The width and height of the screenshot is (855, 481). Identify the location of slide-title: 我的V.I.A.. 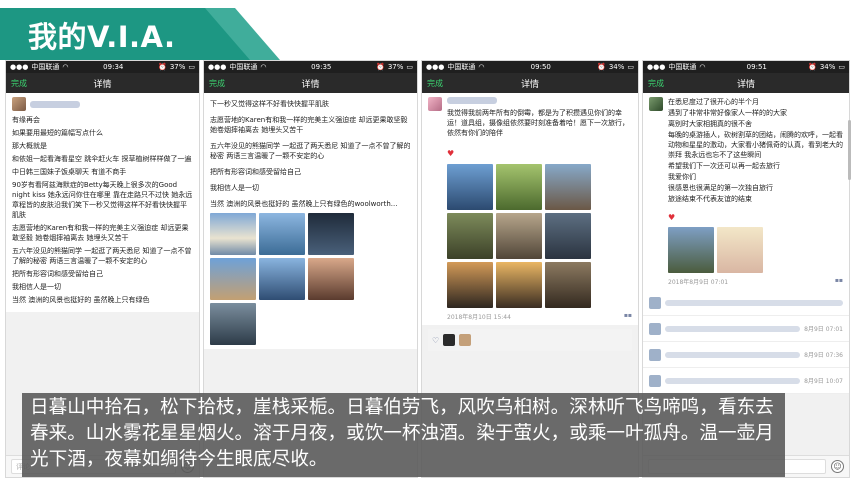
(102, 37).